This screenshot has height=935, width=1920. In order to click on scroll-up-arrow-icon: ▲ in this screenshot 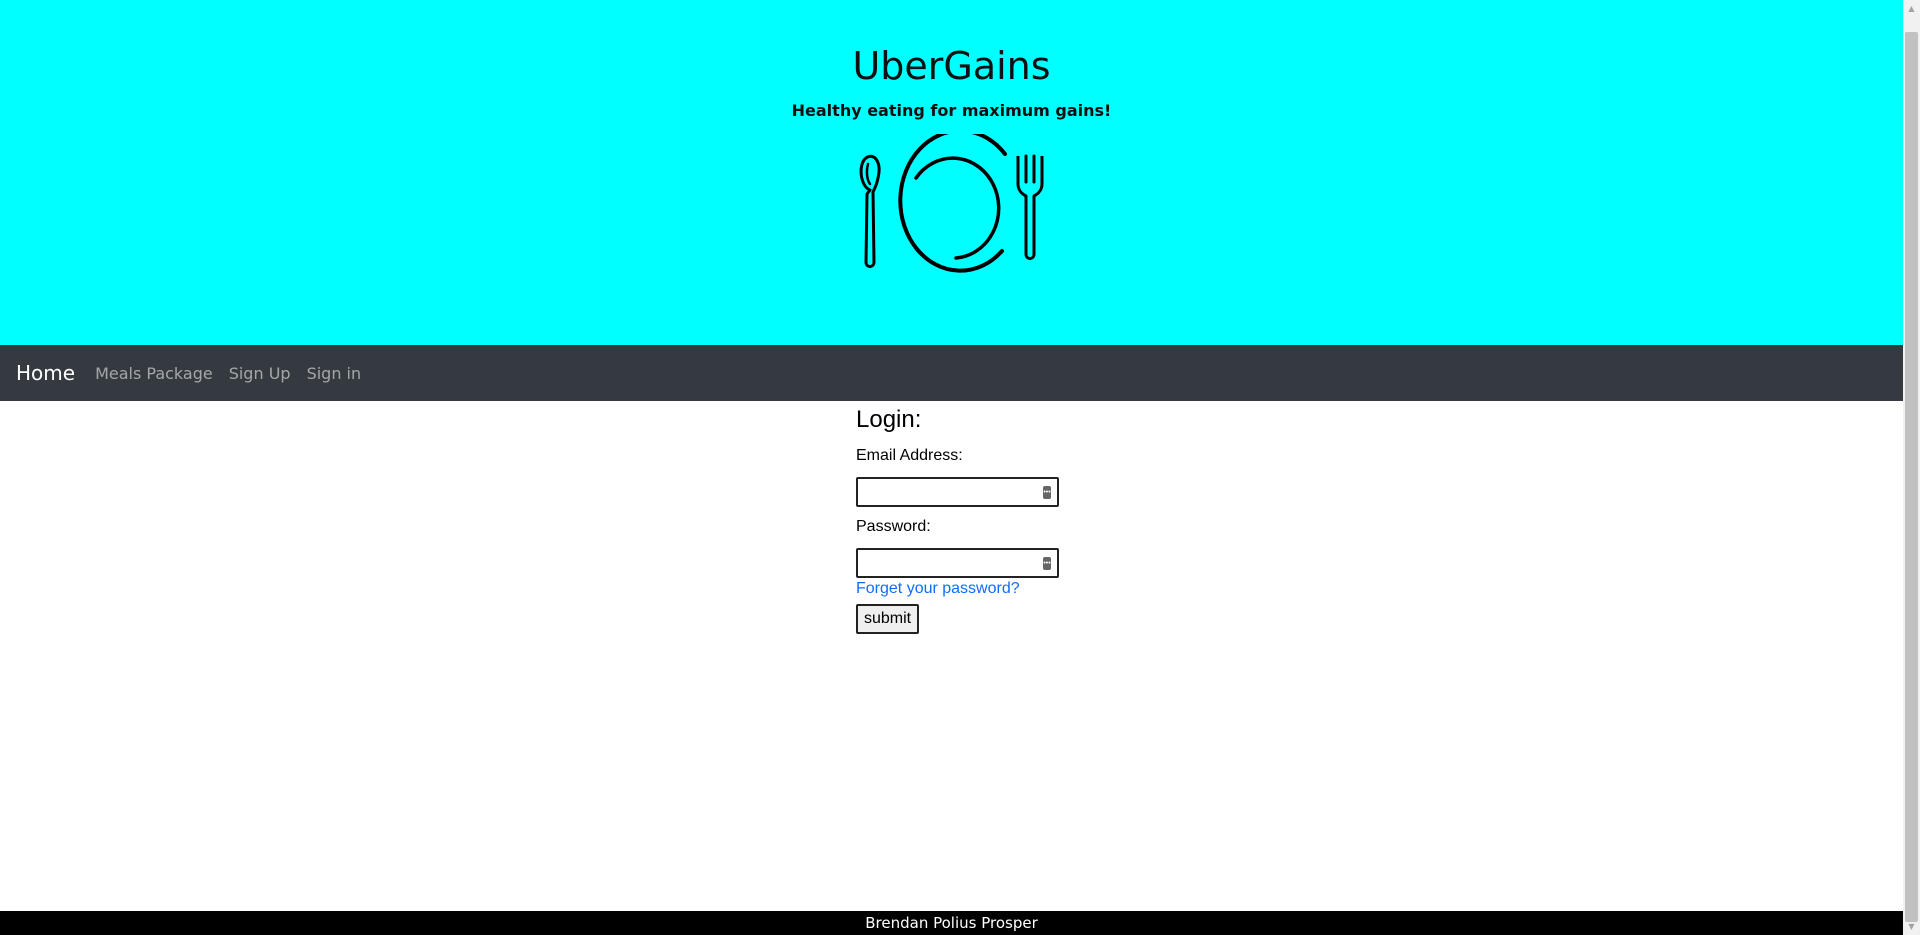, I will do `click(1911, 8)`.